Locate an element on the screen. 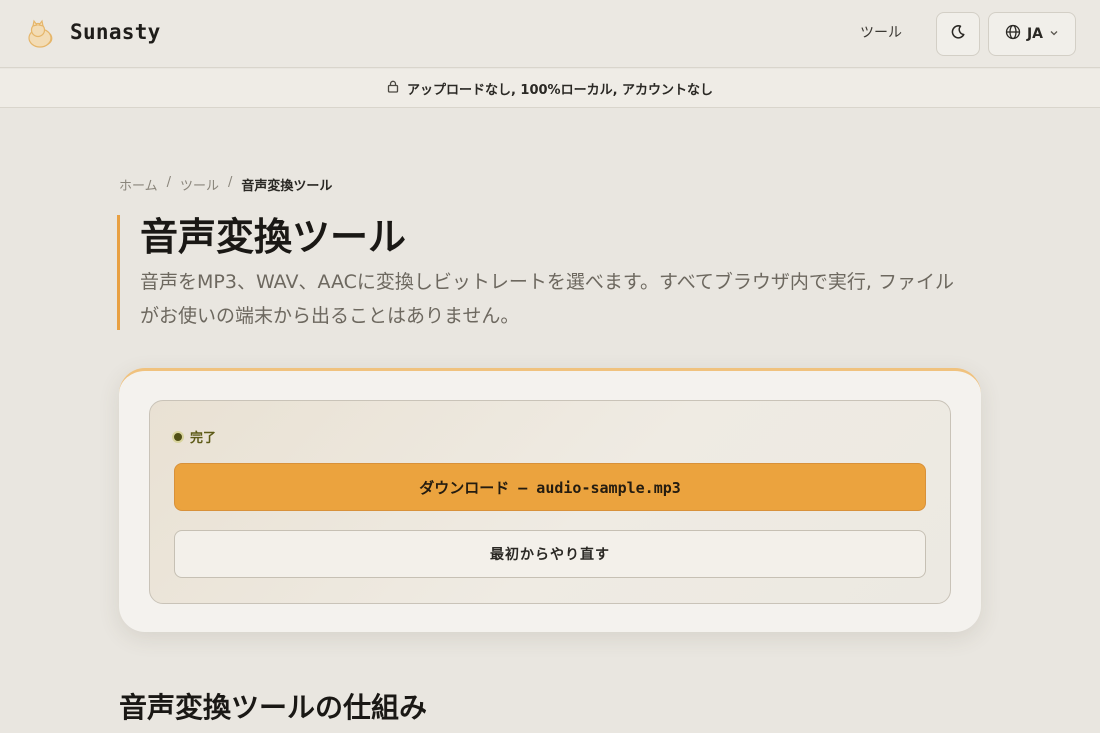 The image size is (1100, 733). download-button: ダウンロード — audio-sample.mp3 is located at coordinates (550, 487).